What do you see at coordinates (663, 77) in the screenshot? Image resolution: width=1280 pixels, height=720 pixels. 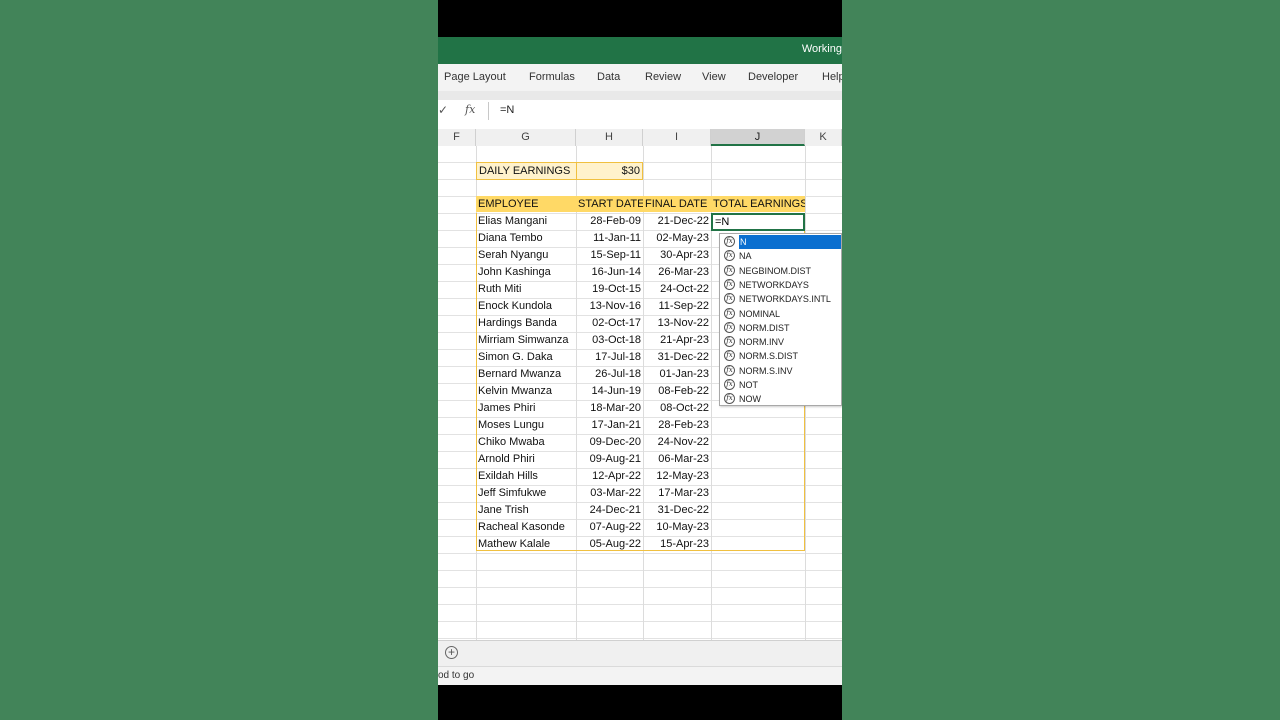 I see `tab-review: Review` at bounding box center [663, 77].